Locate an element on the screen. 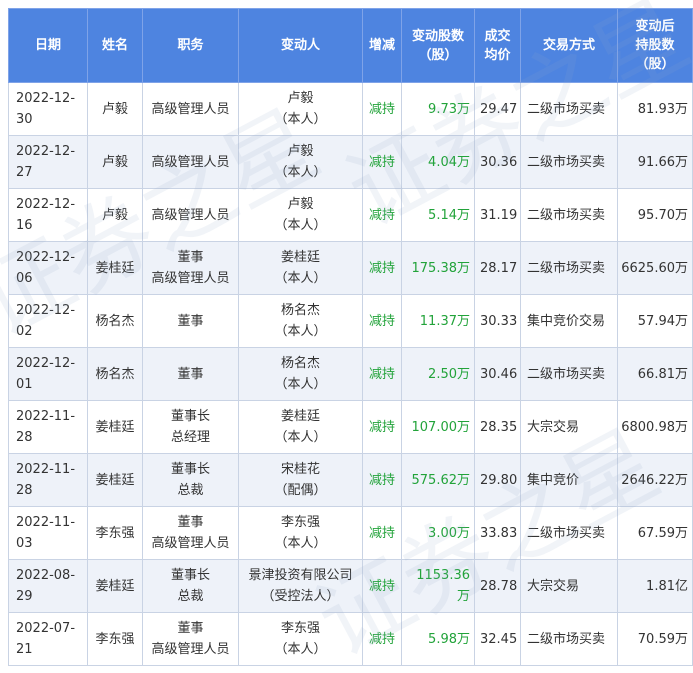 The height and width of the screenshot is (673, 693). cell-date: 2022-11-03 is located at coordinates (48, 533).